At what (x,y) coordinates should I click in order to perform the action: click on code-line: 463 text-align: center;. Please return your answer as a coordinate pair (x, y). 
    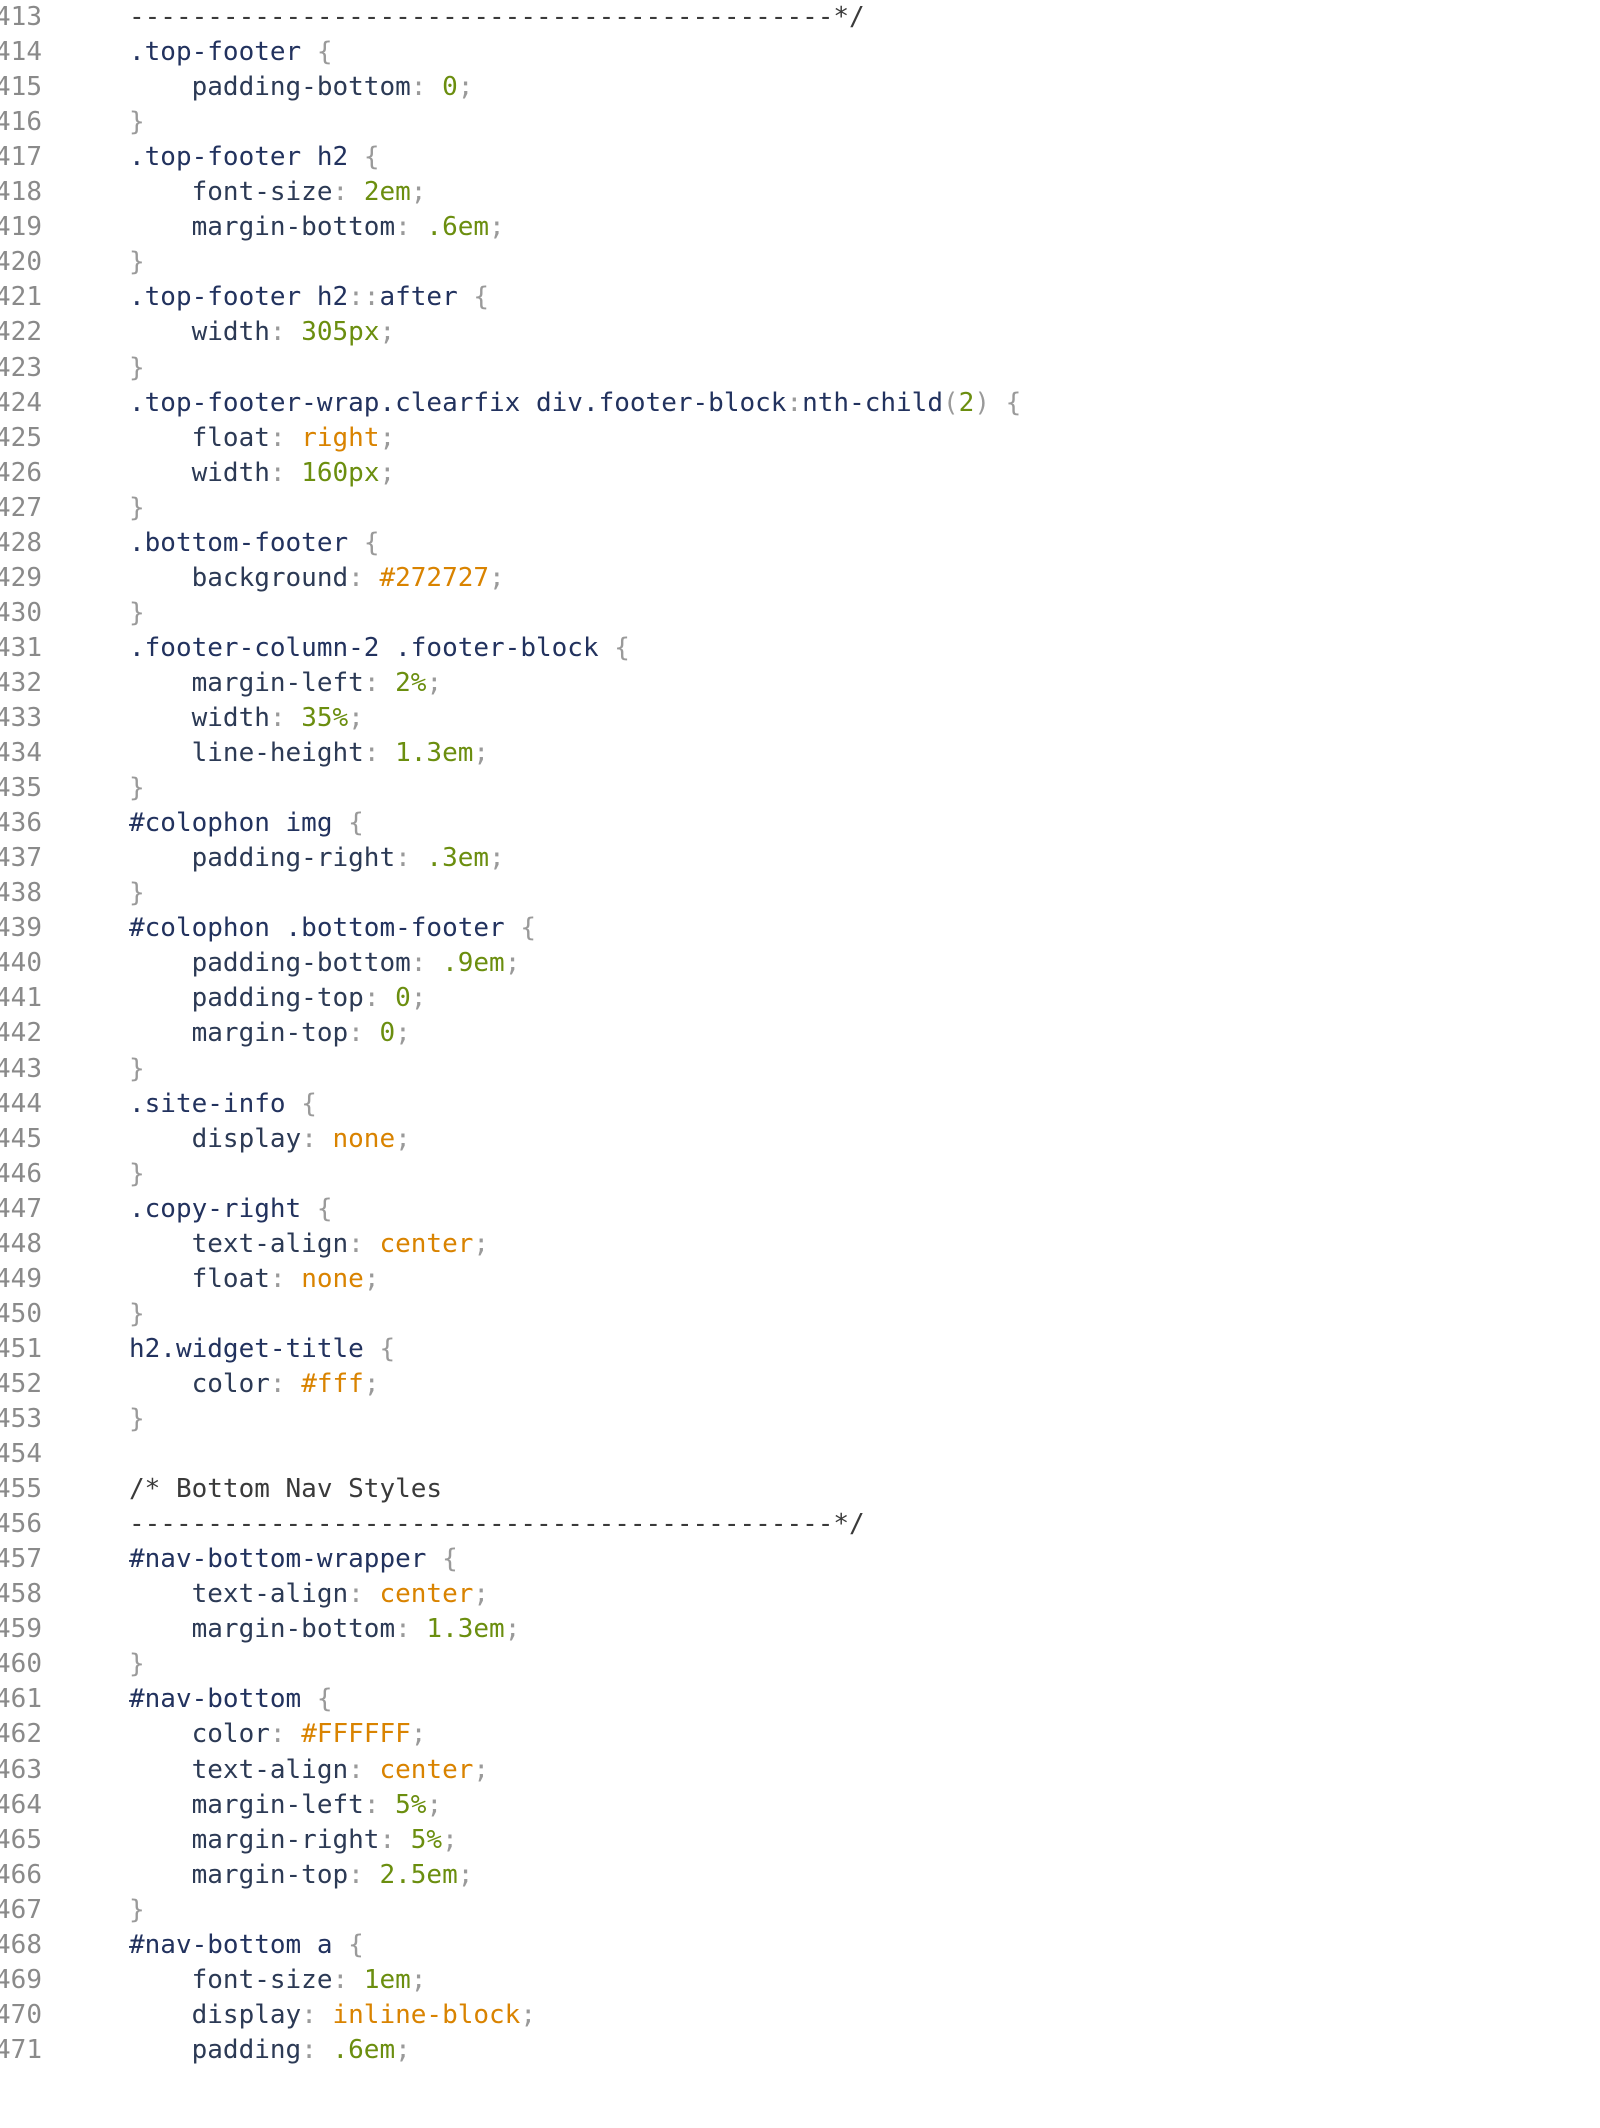
    Looking at the image, I should click on (800, 1770).